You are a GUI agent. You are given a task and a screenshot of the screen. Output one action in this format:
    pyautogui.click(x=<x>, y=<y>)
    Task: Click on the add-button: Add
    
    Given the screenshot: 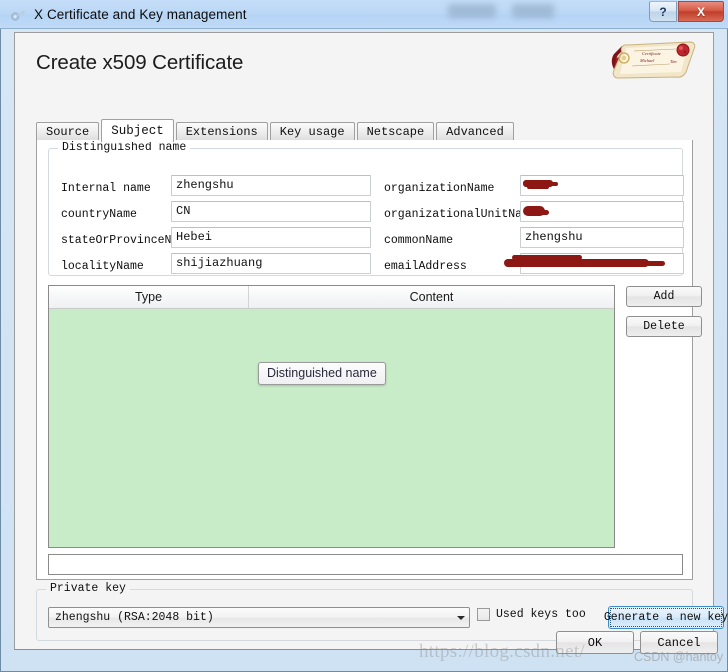 What is the action you would take?
    pyautogui.click(x=664, y=296)
    